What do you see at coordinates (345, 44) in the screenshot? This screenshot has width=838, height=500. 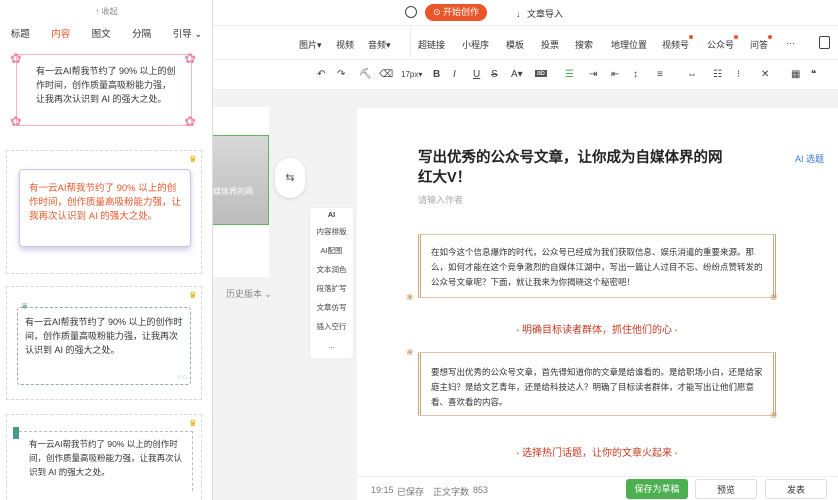 I see `toolbar-video: 视频` at bounding box center [345, 44].